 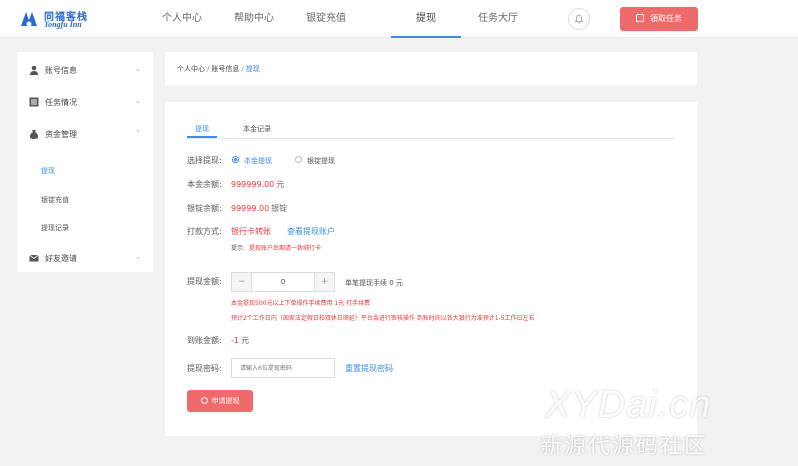 What do you see at coordinates (204, 400) in the screenshot?
I see `check-circle-icon` at bounding box center [204, 400].